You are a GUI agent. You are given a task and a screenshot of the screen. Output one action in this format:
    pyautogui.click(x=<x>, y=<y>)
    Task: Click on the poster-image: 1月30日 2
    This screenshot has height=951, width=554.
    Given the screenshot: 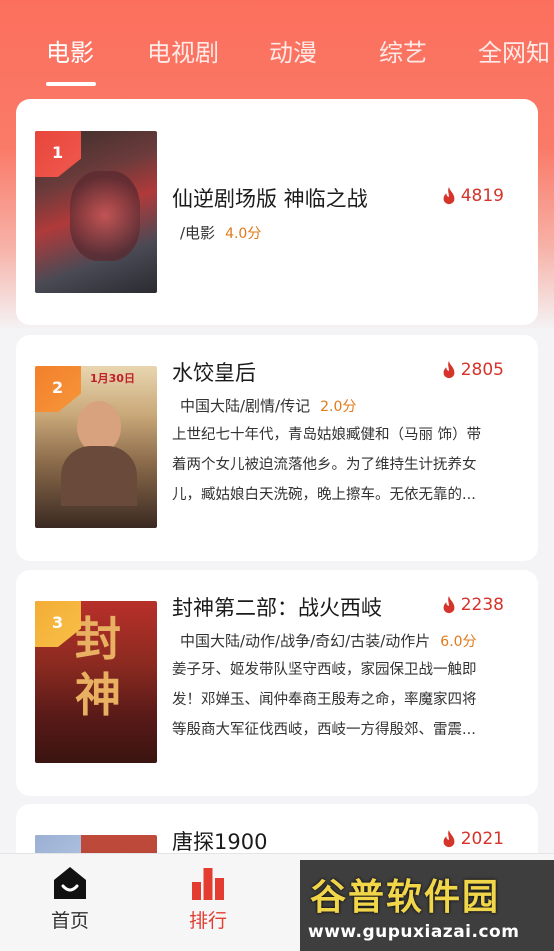 What is the action you would take?
    pyautogui.click(x=96, y=447)
    